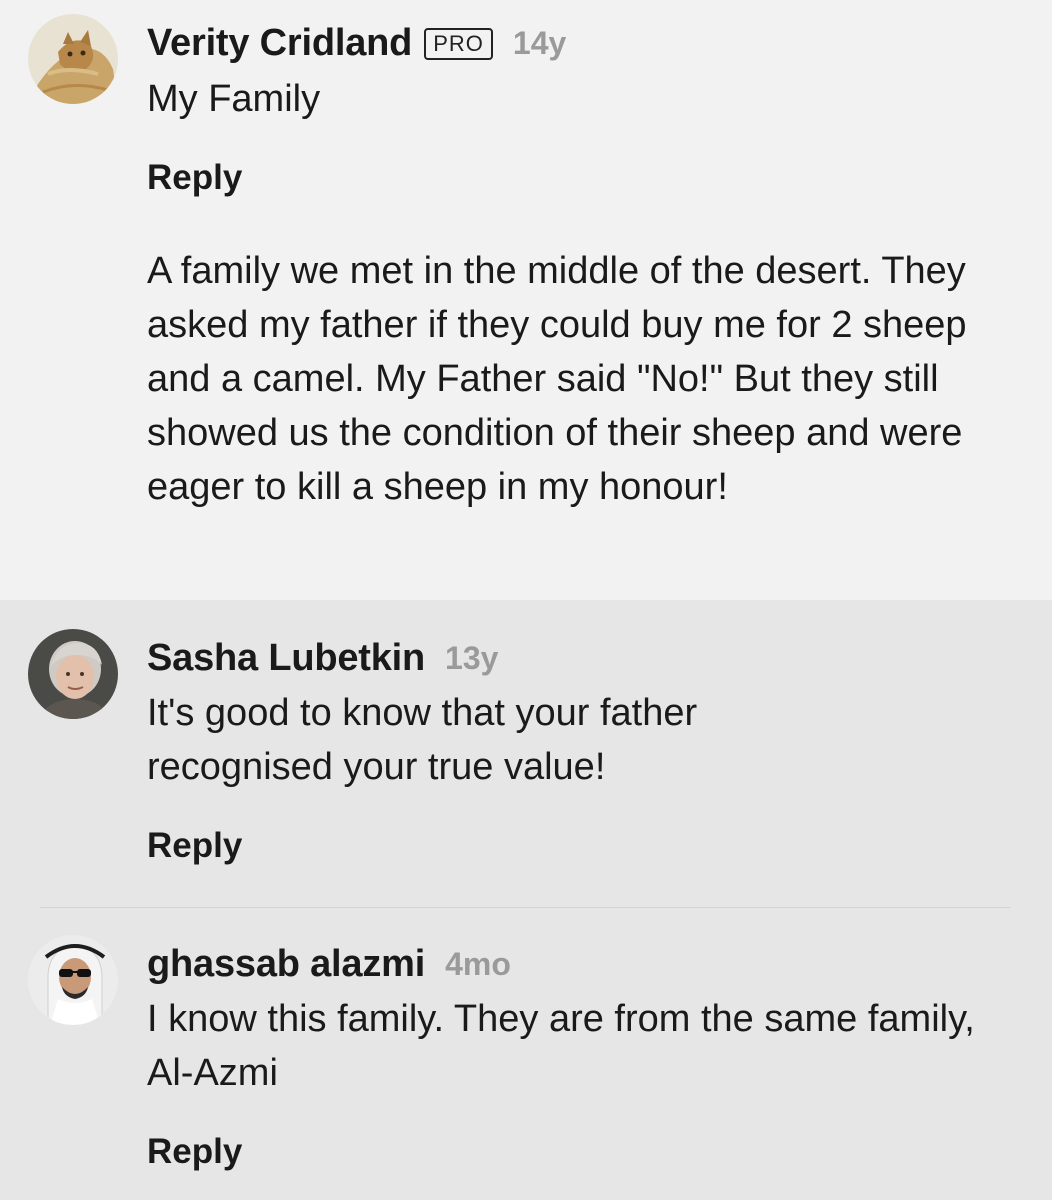 Image resolution: width=1052 pixels, height=1200 pixels. I want to click on post-header: Verity Cridland PRO 14y, so click(356, 43).